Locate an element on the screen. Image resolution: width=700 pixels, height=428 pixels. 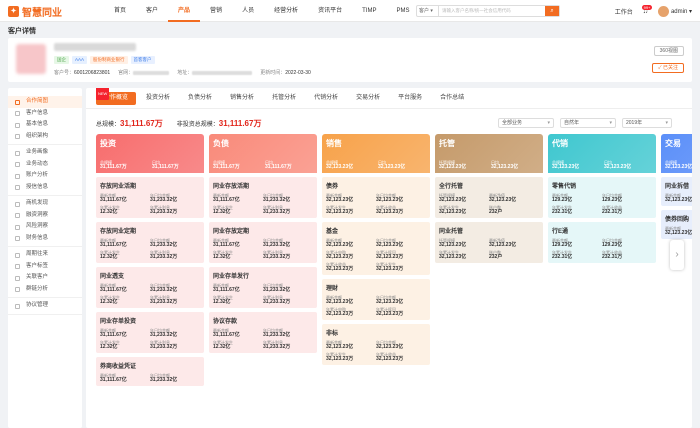
filter-select: 全部业务 is located at coordinates (526, 123).